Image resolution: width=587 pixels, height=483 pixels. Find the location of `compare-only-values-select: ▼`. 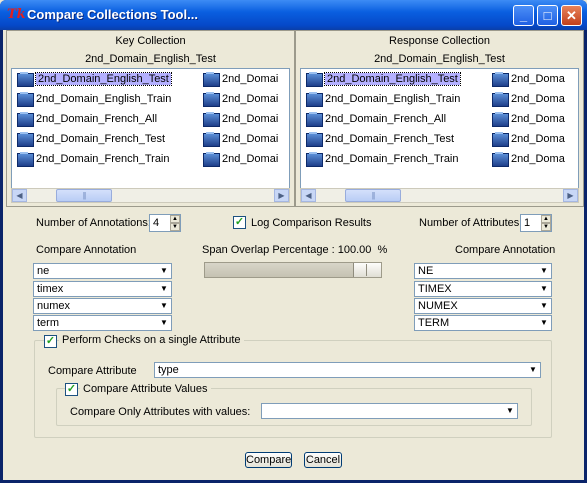

compare-only-values-select: ▼ is located at coordinates (389, 411).